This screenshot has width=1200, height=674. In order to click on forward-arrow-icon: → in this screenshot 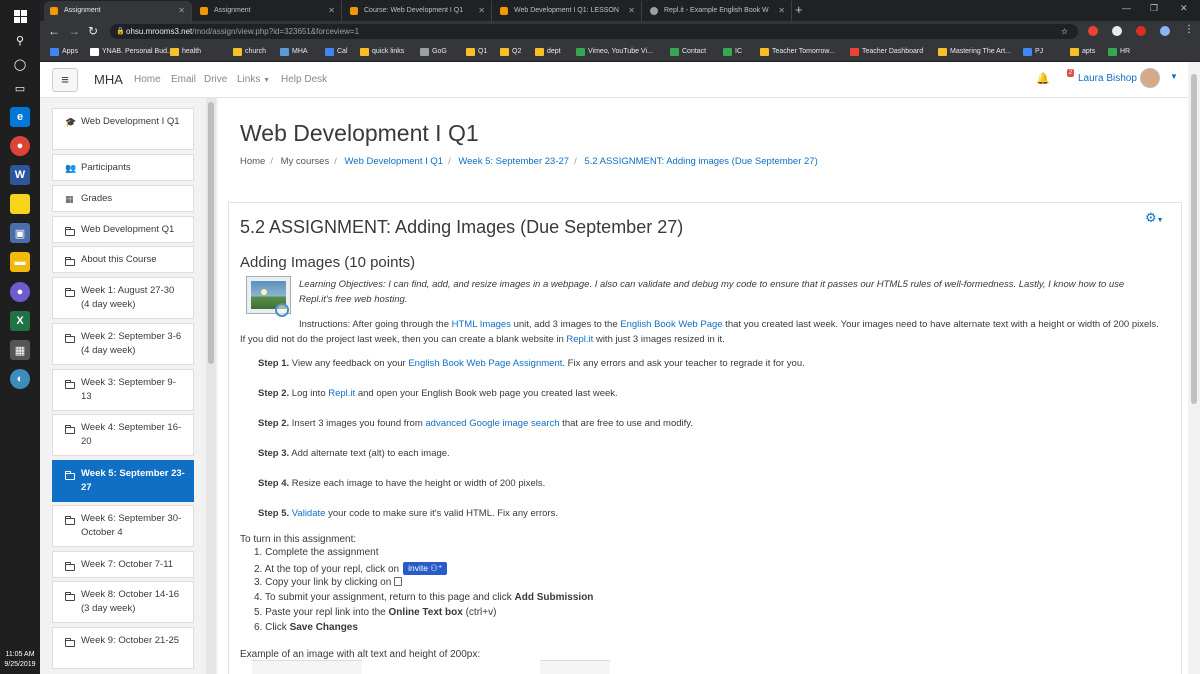, I will do `click(74, 31)`.